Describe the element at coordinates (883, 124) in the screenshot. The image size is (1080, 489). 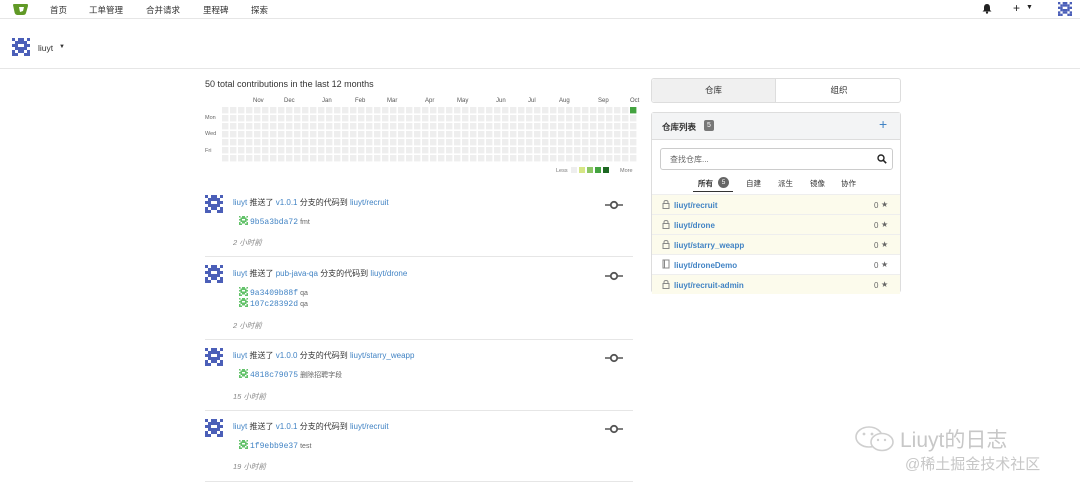
I see `add-repo-button: +` at that location.